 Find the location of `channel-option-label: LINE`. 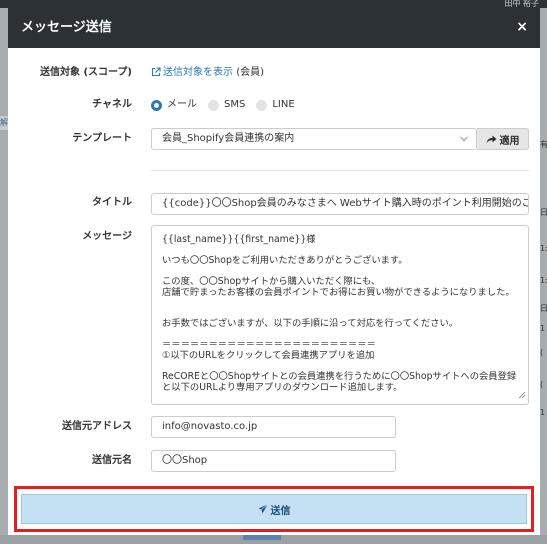

channel-option-label: LINE is located at coordinates (283, 104).